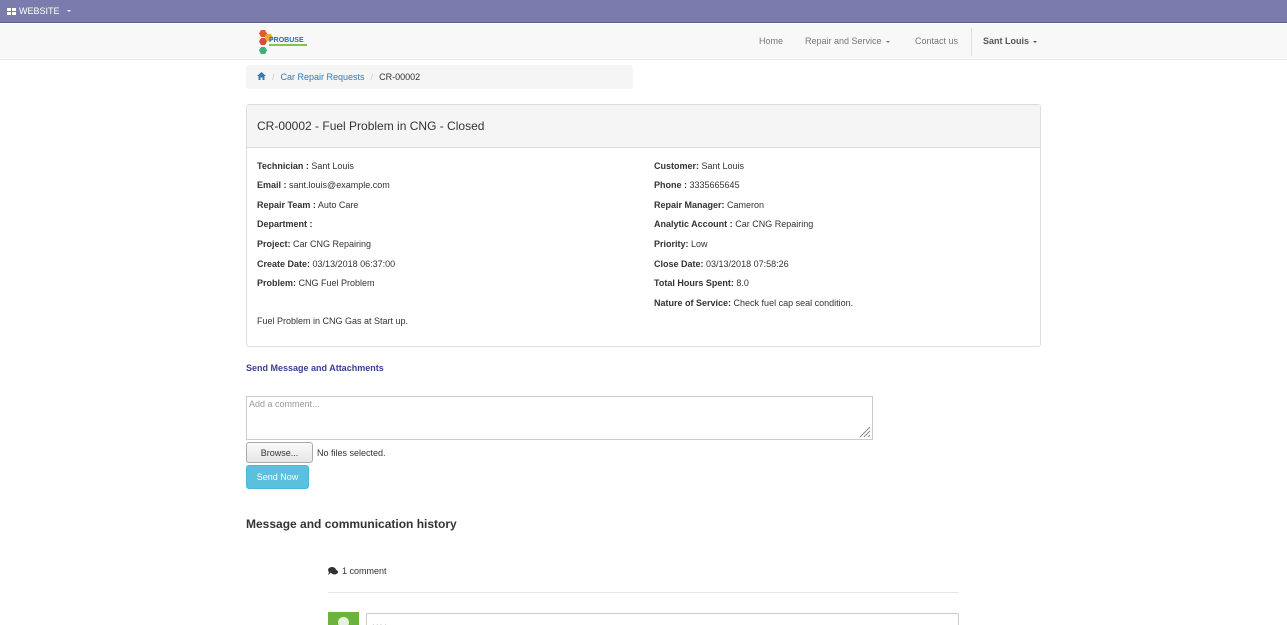 This screenshot has width=1287, height=625. What do you see at coordinates (843, 41) in the screenshot?
I see `nav-repair-service-label: Repair and Service` at bounding box center [843, 41].